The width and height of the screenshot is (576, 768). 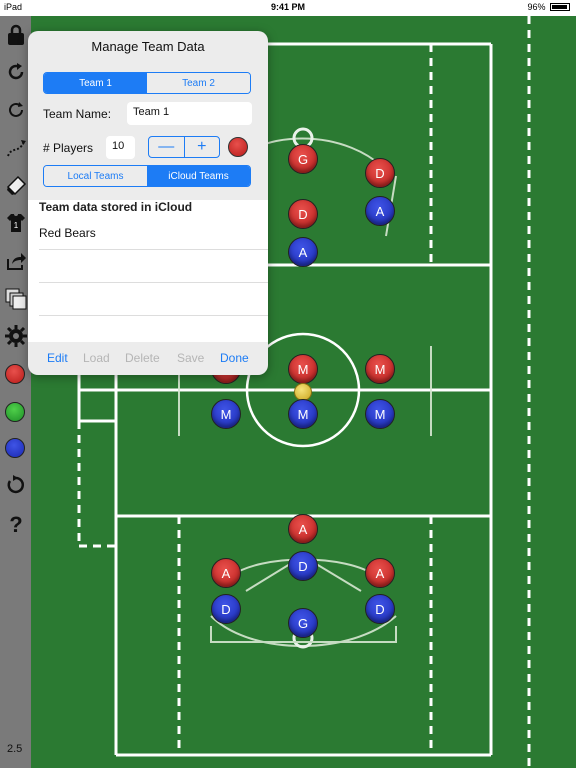 What do you see at coordinates (95, 83) in the screenshot?
I see `tab-team-1: Team 1` at bounding box center [95, 83].